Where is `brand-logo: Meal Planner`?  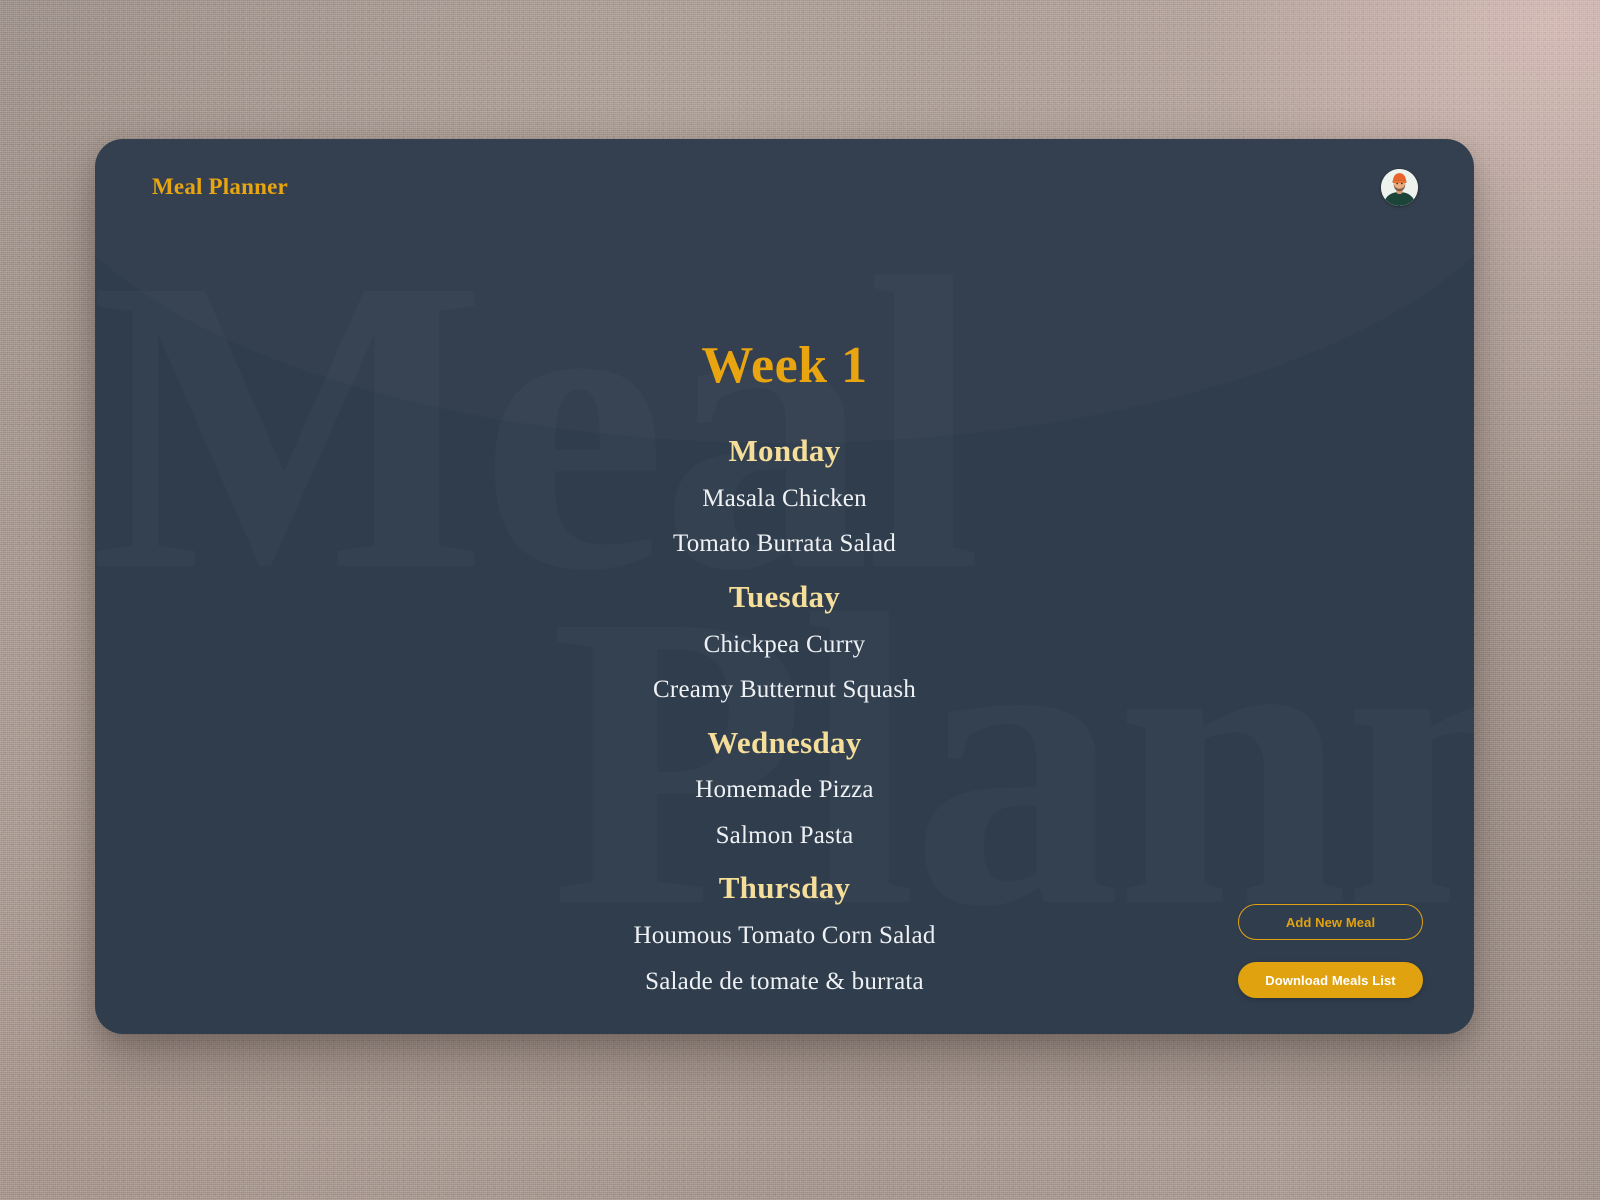
brand-logo: Meal Planner is located at coordinates (220, 187).